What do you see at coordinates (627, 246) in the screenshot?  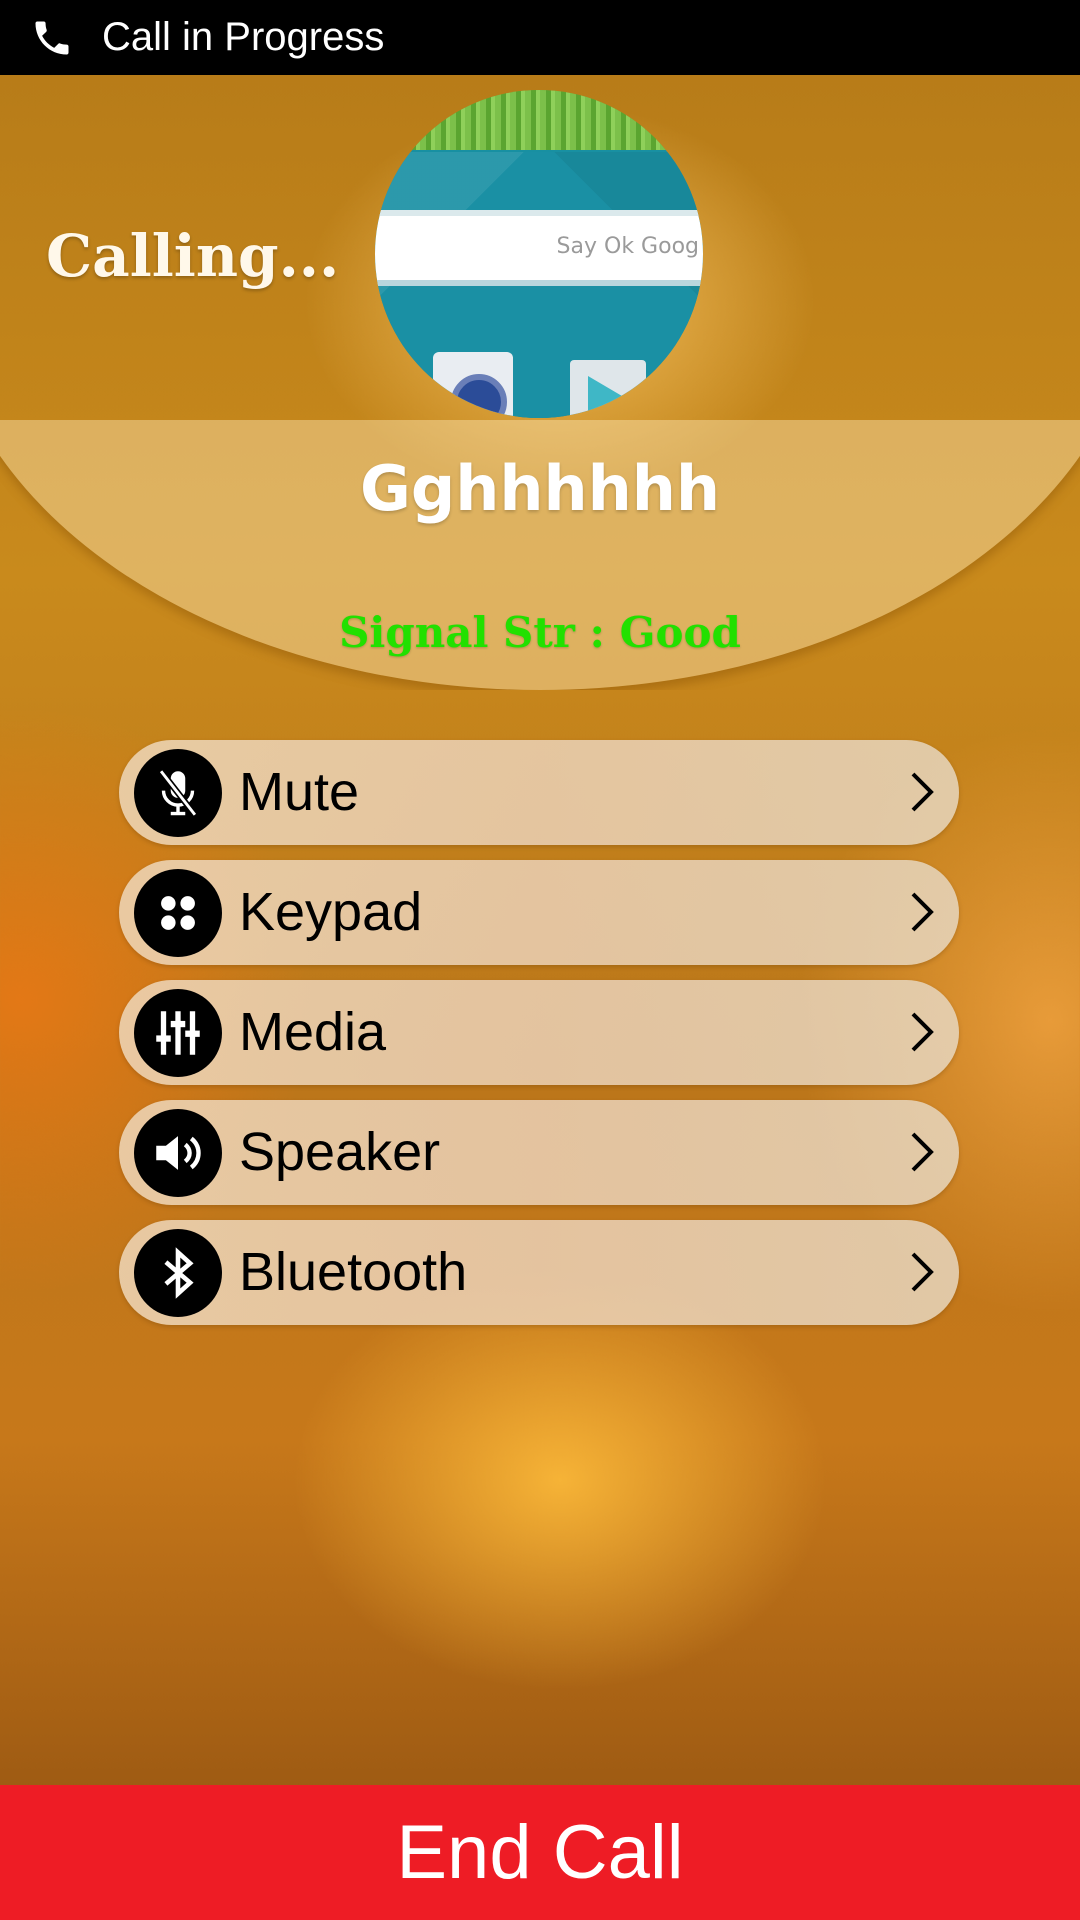 I see `avatar-search-hint: Say Ok Goog` at bounding box center [627, 246].